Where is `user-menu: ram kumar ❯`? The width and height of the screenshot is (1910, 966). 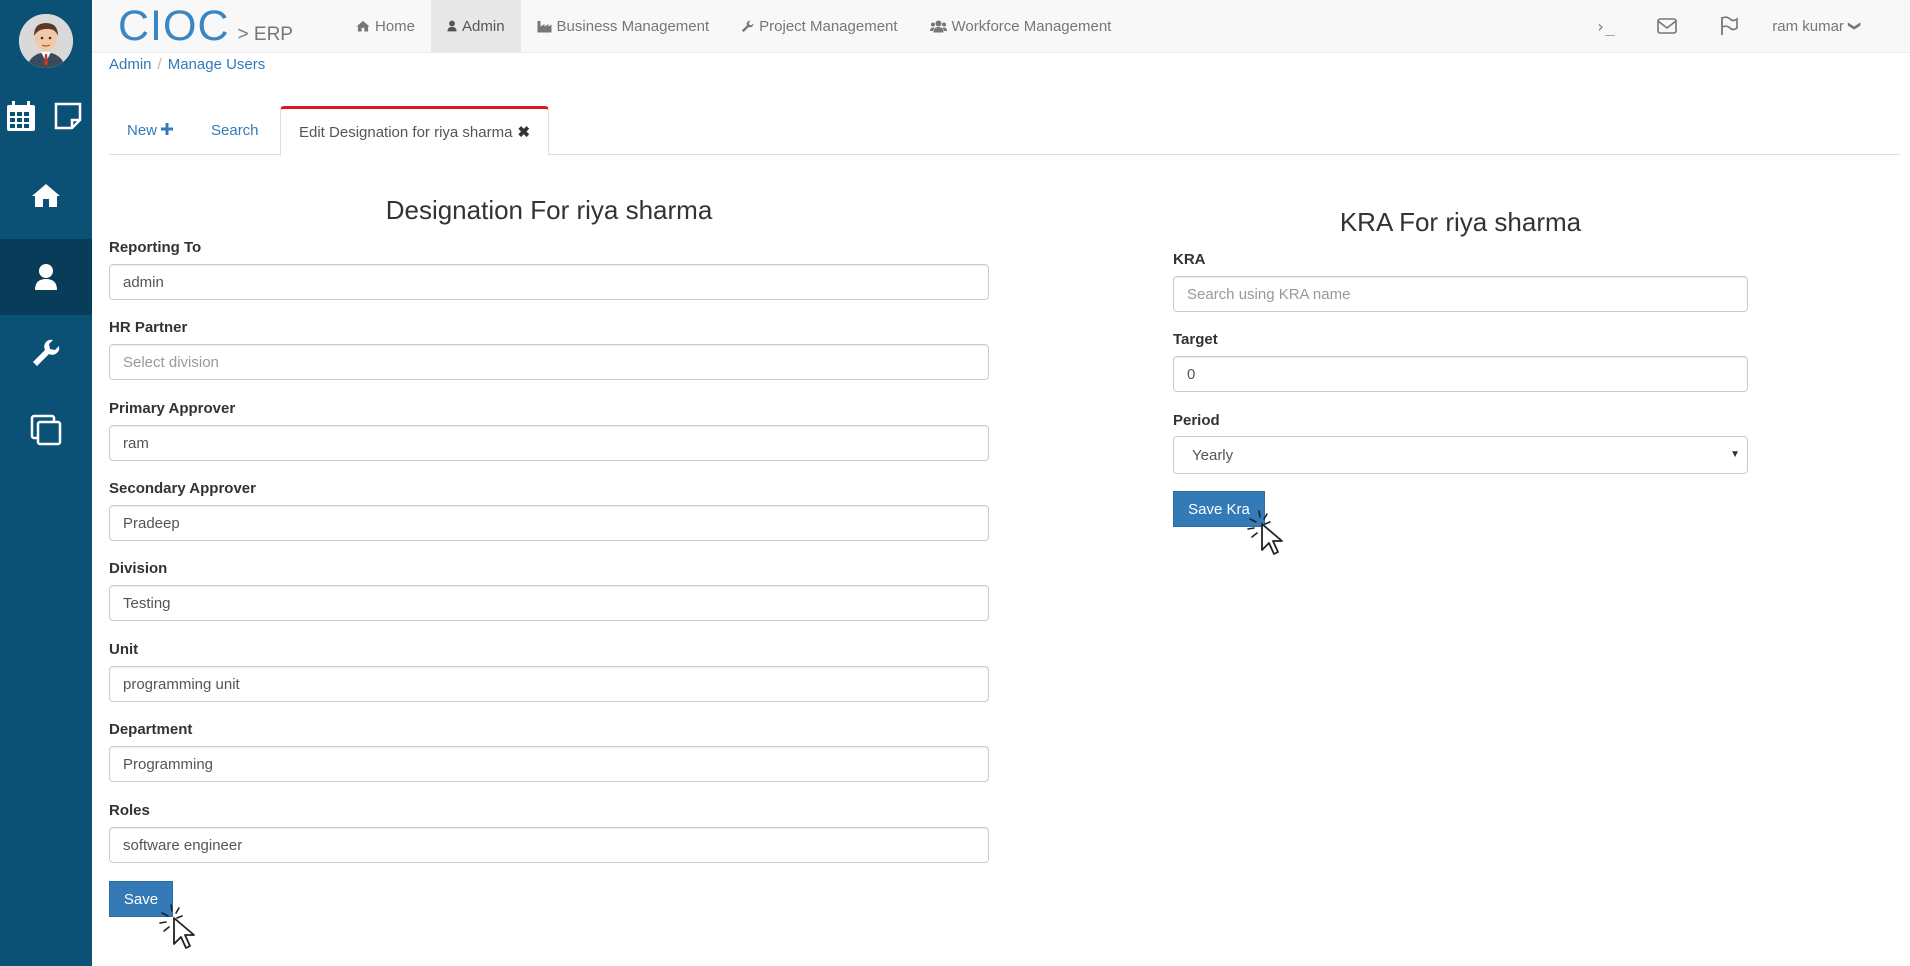 user-menu: ram kumar ❯ is located at coordinates (1835, 26).